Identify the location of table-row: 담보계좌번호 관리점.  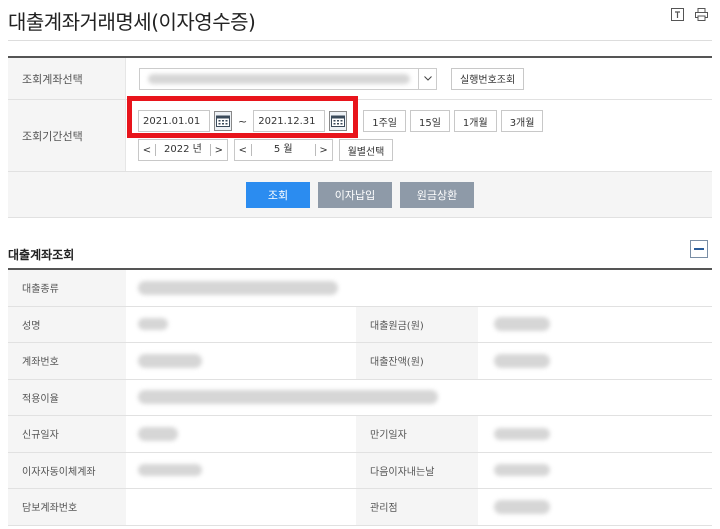
(360, 507).